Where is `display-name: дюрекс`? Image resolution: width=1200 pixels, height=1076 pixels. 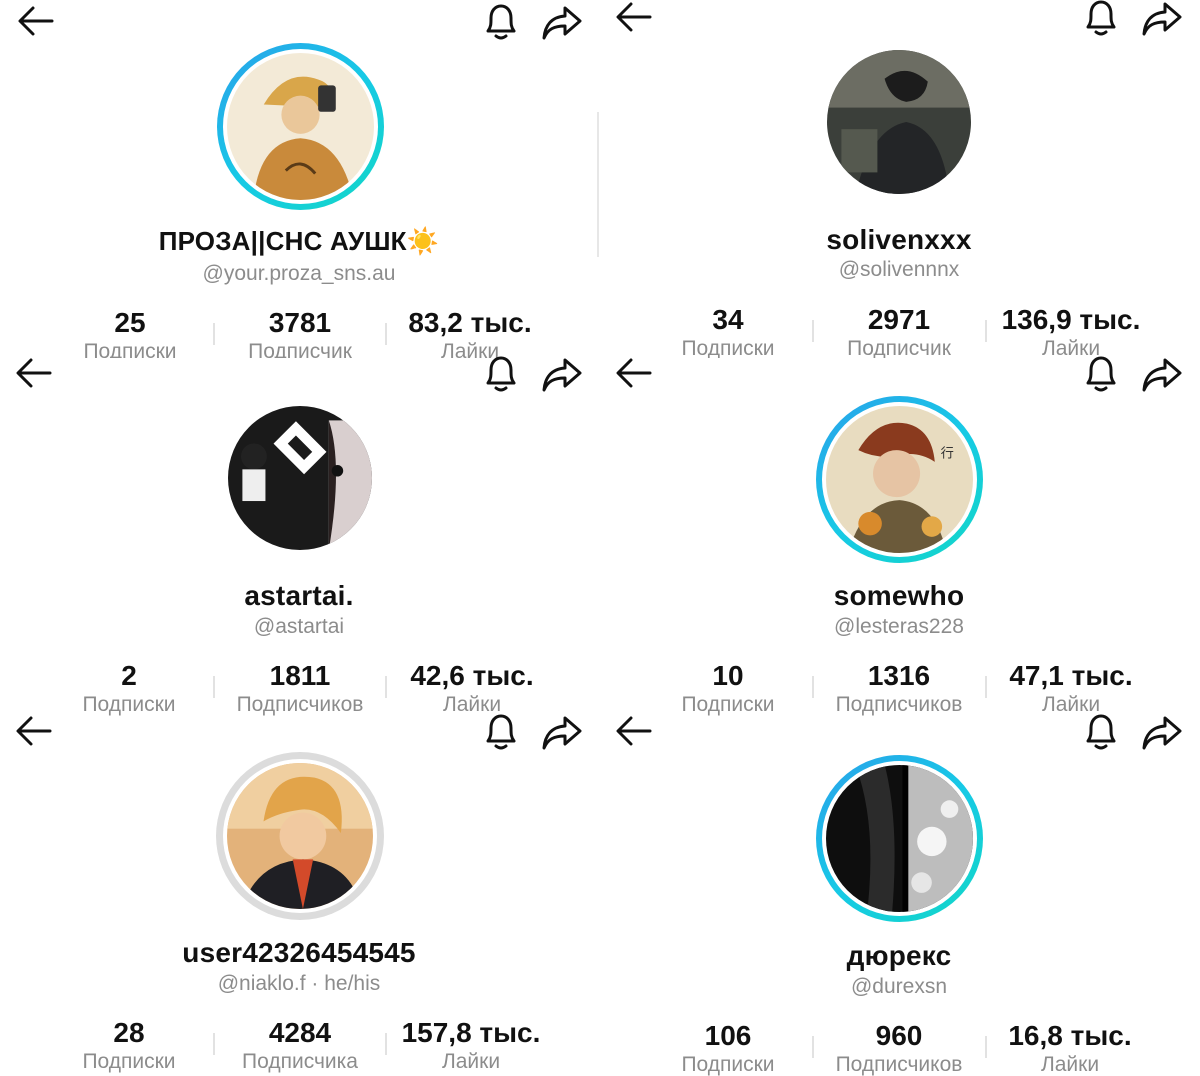 display-name: дюрекс is located at coordinates (899, 955).